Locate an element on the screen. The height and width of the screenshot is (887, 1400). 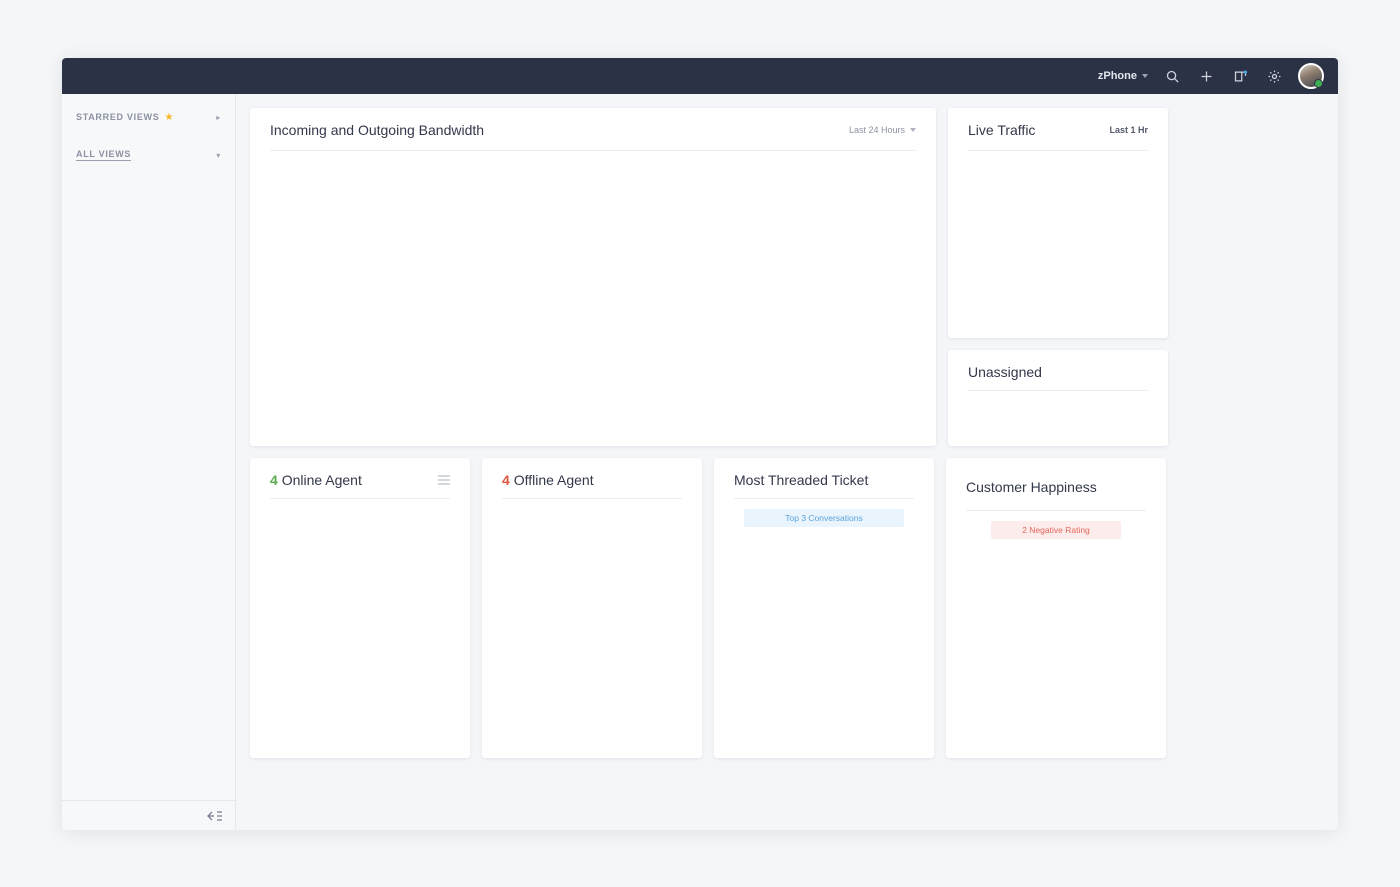
most-threaded-ticket-card: Most Threaded Ticket Top 3 Conversations is located at coordinates (824, 608).